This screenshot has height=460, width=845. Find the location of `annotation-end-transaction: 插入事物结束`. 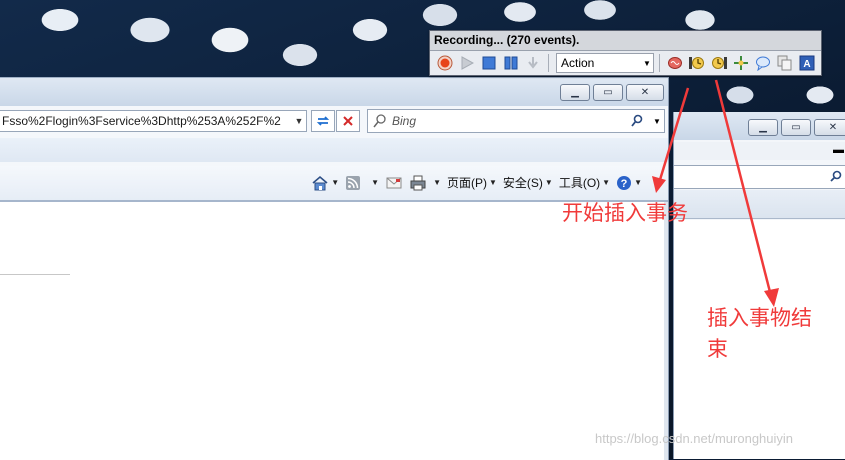

annotation-end-transaction: 插入事物结束 is located at coordinates (759, 333).